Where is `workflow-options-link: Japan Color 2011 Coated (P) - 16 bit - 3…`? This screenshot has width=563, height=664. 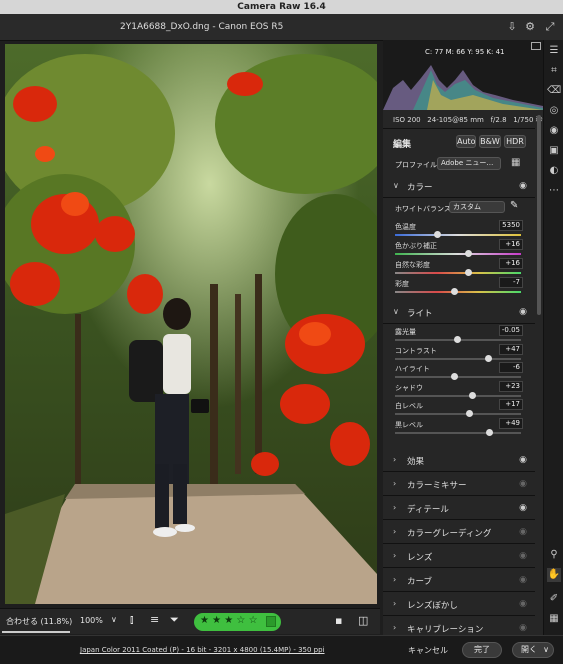 workflow-options-link: Japan Color 2011 Coated (P) - 16 bit - 3… is located at coordinates (202, 650).